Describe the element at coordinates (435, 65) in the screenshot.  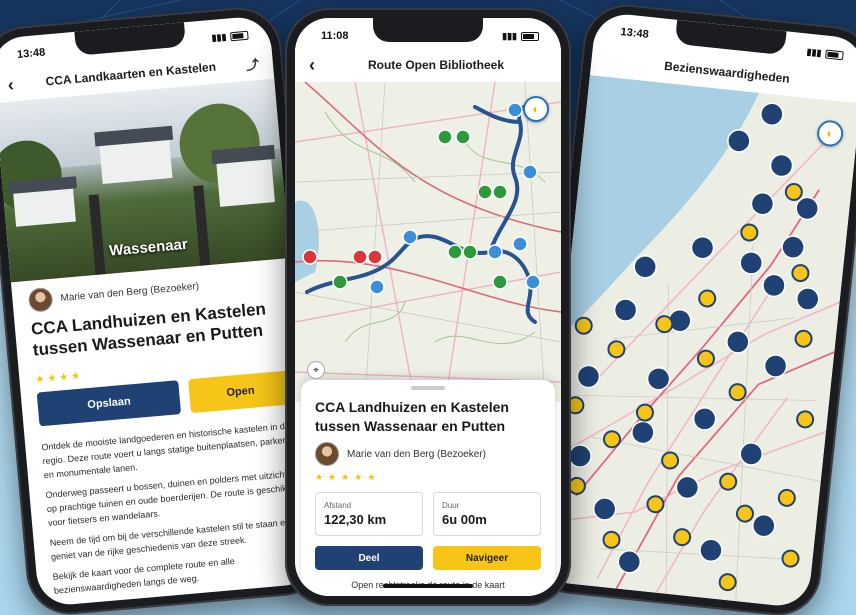
I see `route-header-title: Route Open Bibliotheek` at that location.